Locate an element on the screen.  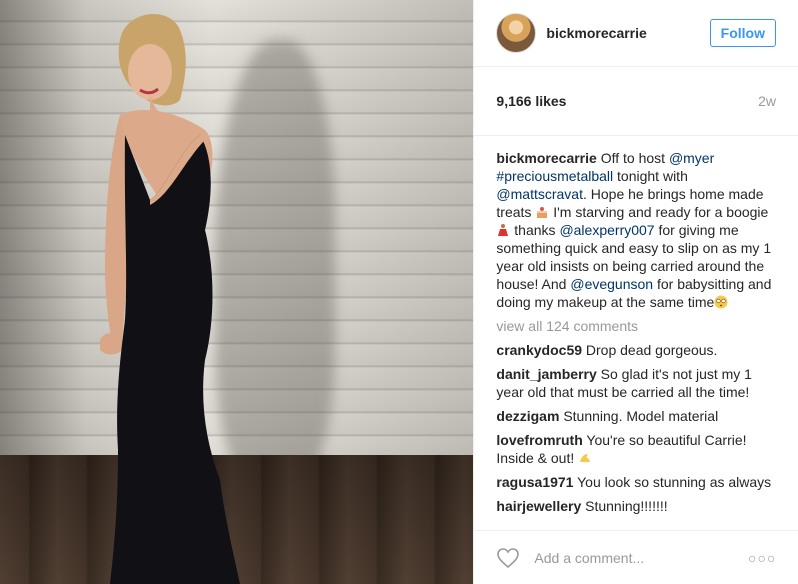
post-header: bickmorecarrie Follow is located at coordinates (636, 33).